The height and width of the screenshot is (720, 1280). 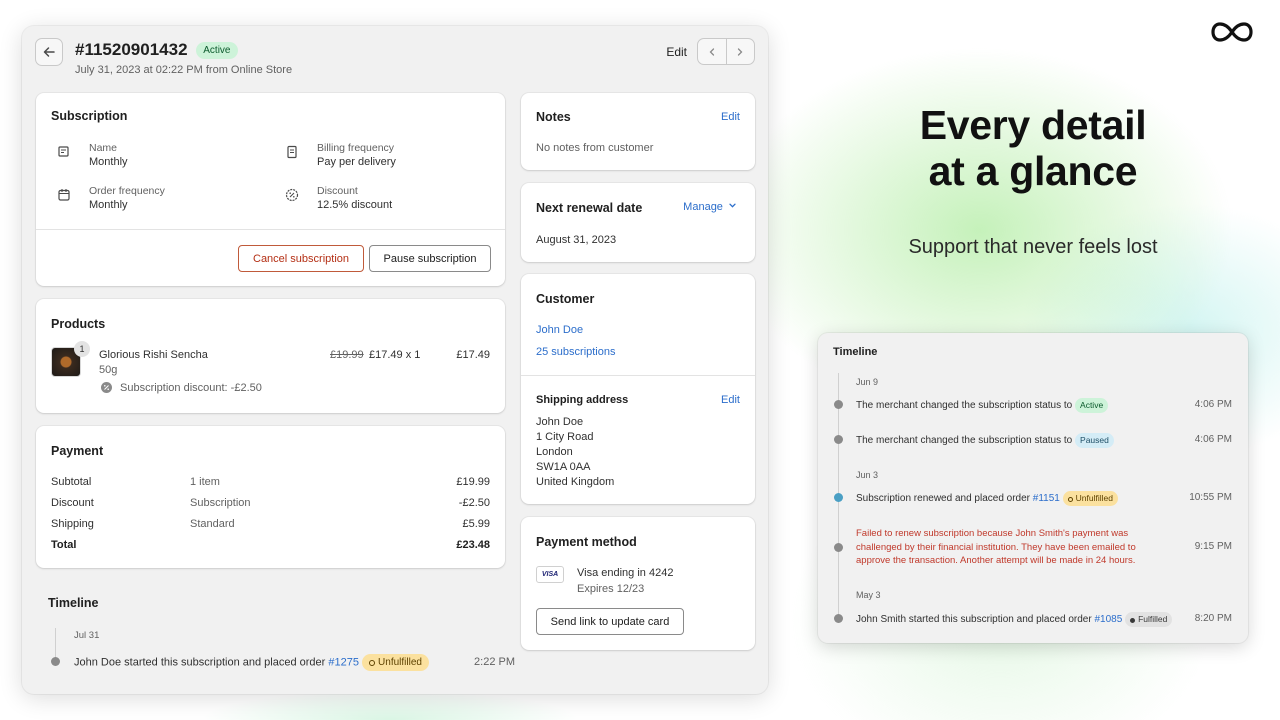 What do you see at coordinates (559, 330) in the screenshot?
I see `customer-name-link: John Doe` at bounding box center [559, 330].